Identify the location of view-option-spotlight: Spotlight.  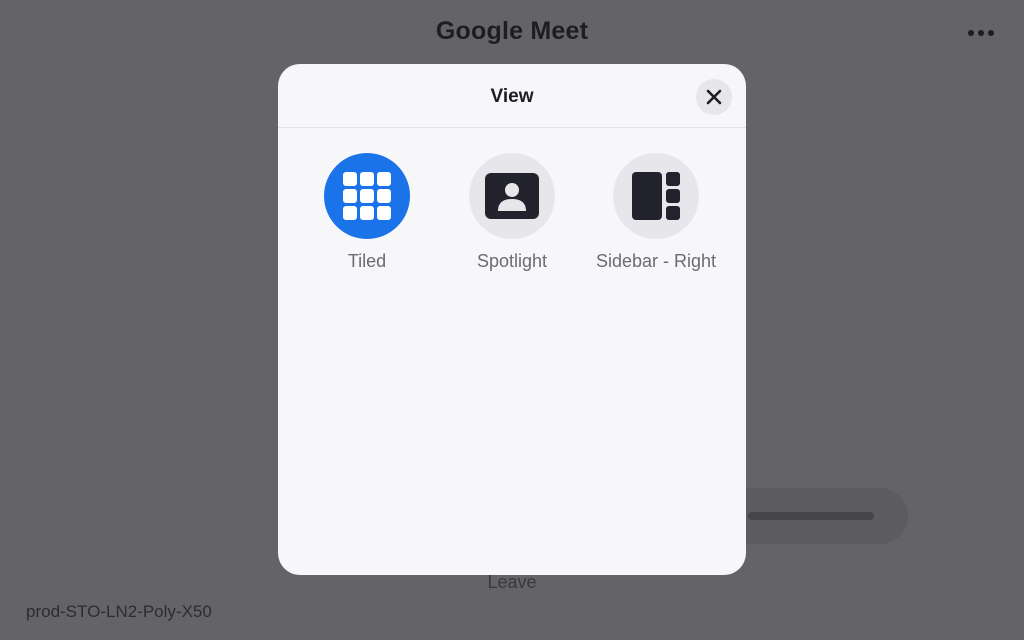
(512, 212).